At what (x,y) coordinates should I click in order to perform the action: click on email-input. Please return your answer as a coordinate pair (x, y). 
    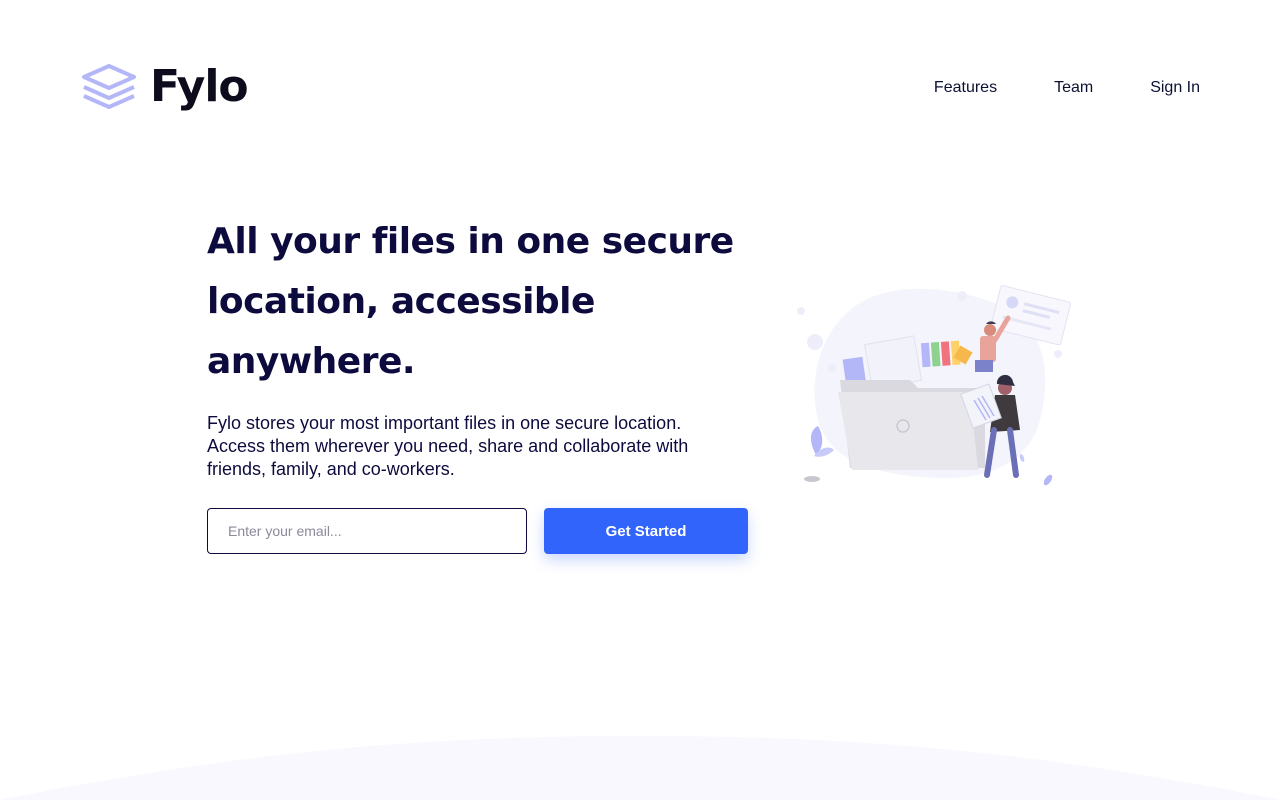
    Looking at the image, I should click on (367, 531).